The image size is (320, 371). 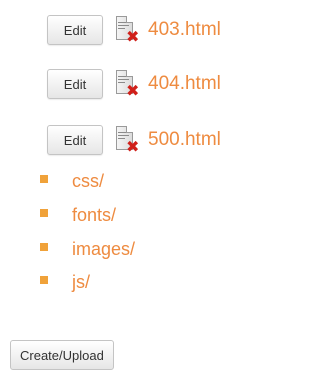 What do you see at coordinates (103, 249) in the screenshot?
I see `directory-link: images/` at bounding box center [103, 249].